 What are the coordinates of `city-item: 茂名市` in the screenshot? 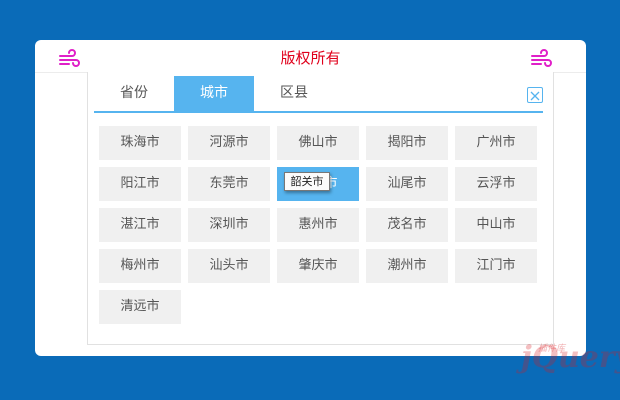 It's located at (407, 225).